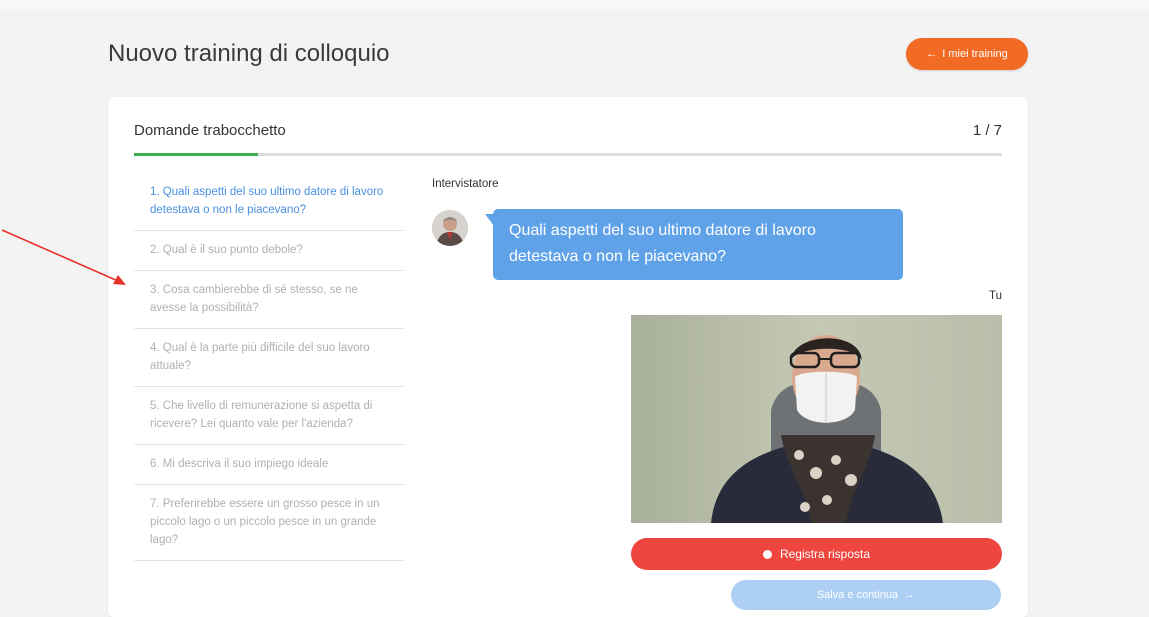 This screenshot has height=617, width=1149. I want to click on interviewer-avatar, so click(450, 228).